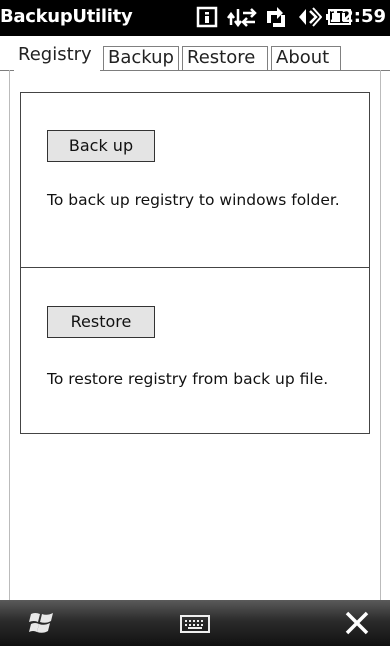 This screenshot has width=390, height=646. What do you see at coordinates (195, 626) in the screenshot?
I see `keyboard-icon` at bounding box center [195, 626].